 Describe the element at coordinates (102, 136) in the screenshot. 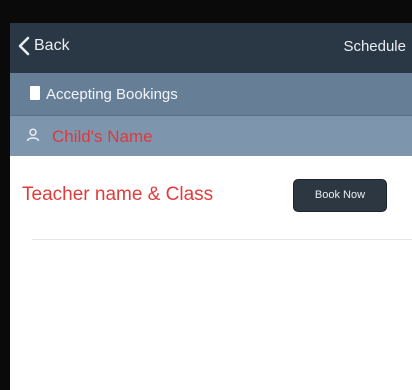

I see `child-name-placeholder: Child's Name` at that location.